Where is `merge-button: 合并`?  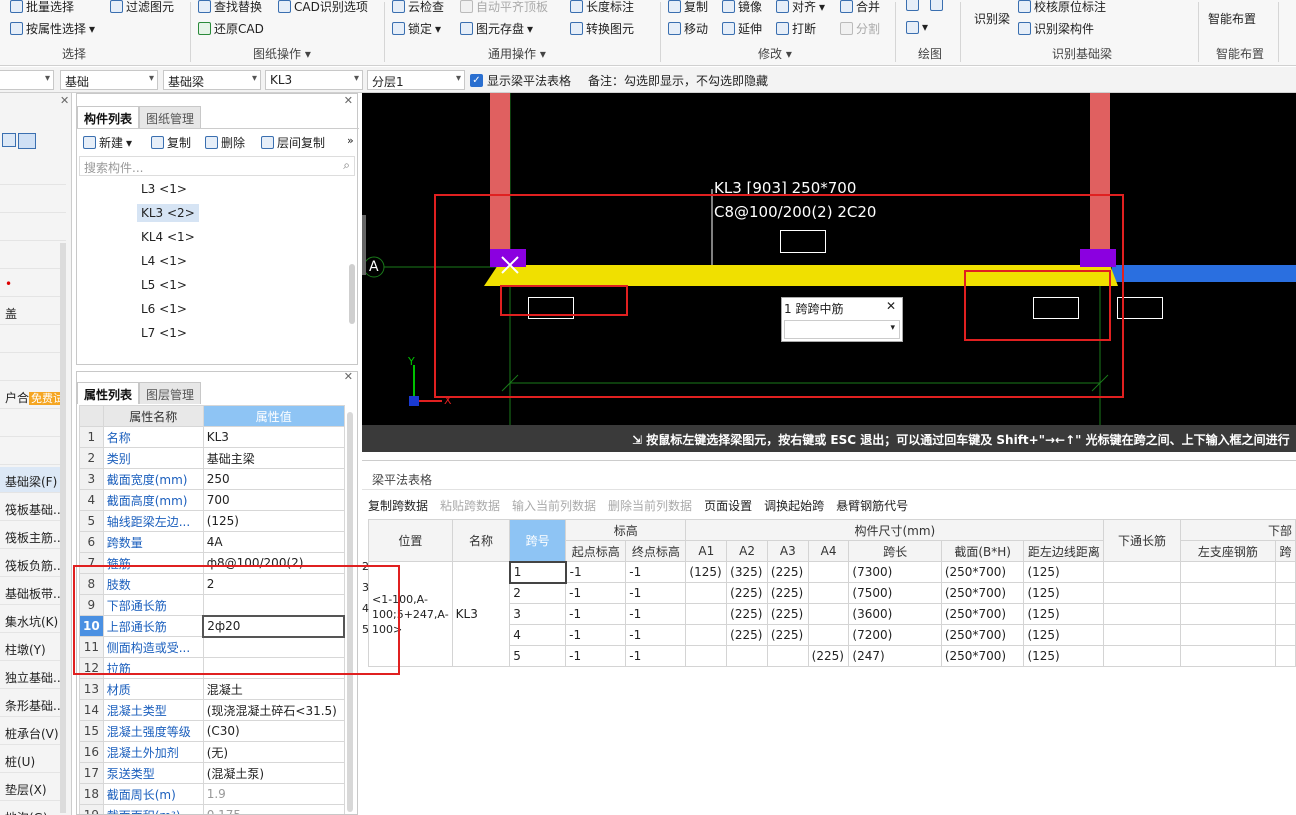 merge-button: 合并 is located at coordinates (860, 7).